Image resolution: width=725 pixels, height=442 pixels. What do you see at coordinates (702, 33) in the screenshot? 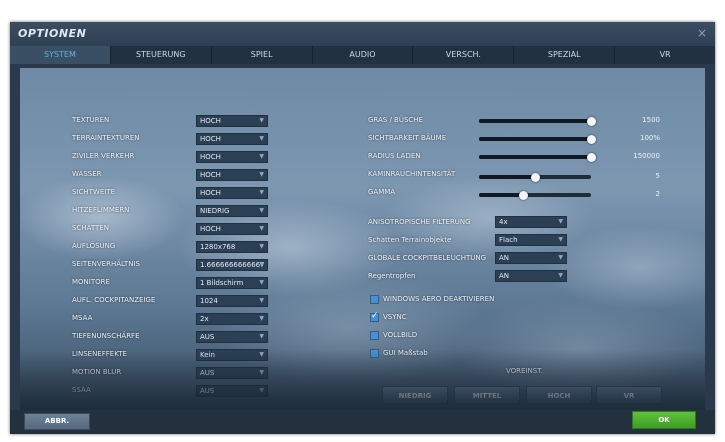
I see `close-icon: ×` at bounding box center [702, 33].